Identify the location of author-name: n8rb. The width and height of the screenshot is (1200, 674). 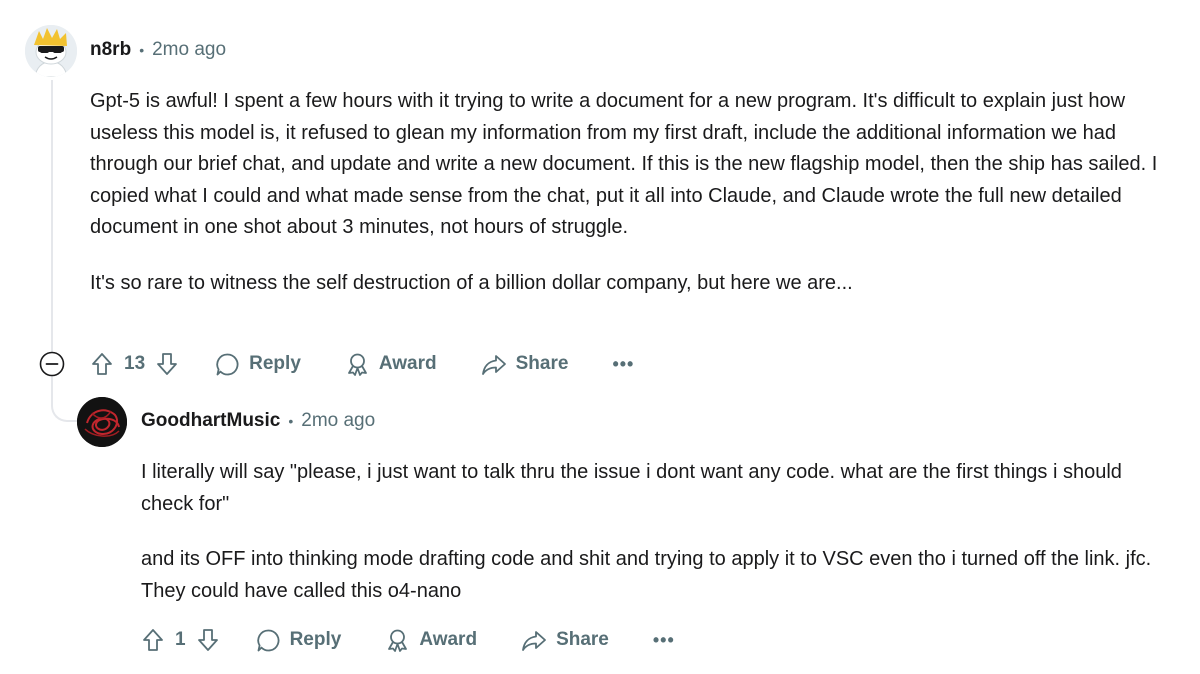
(110, 50).